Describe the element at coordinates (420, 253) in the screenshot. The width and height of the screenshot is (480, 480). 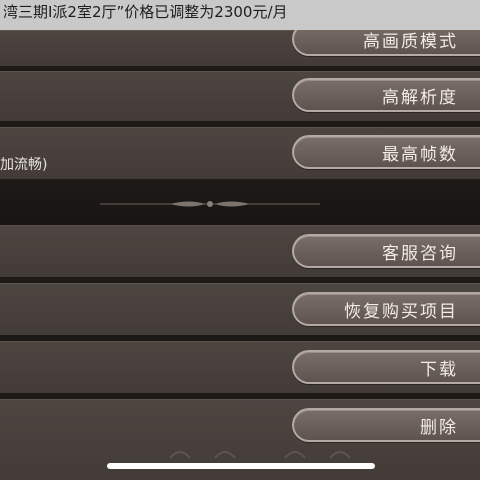
I see `button-label: 客服咨询` at that location.